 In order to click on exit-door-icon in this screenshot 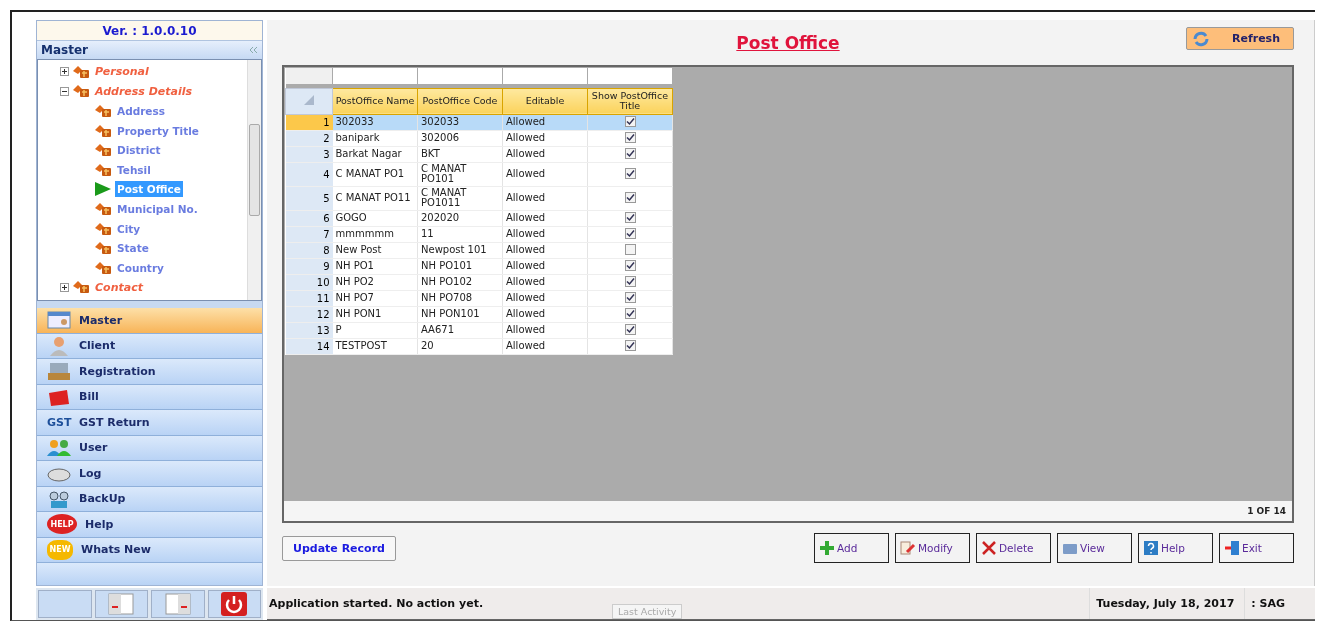, I will do `click(1232, 548)`.